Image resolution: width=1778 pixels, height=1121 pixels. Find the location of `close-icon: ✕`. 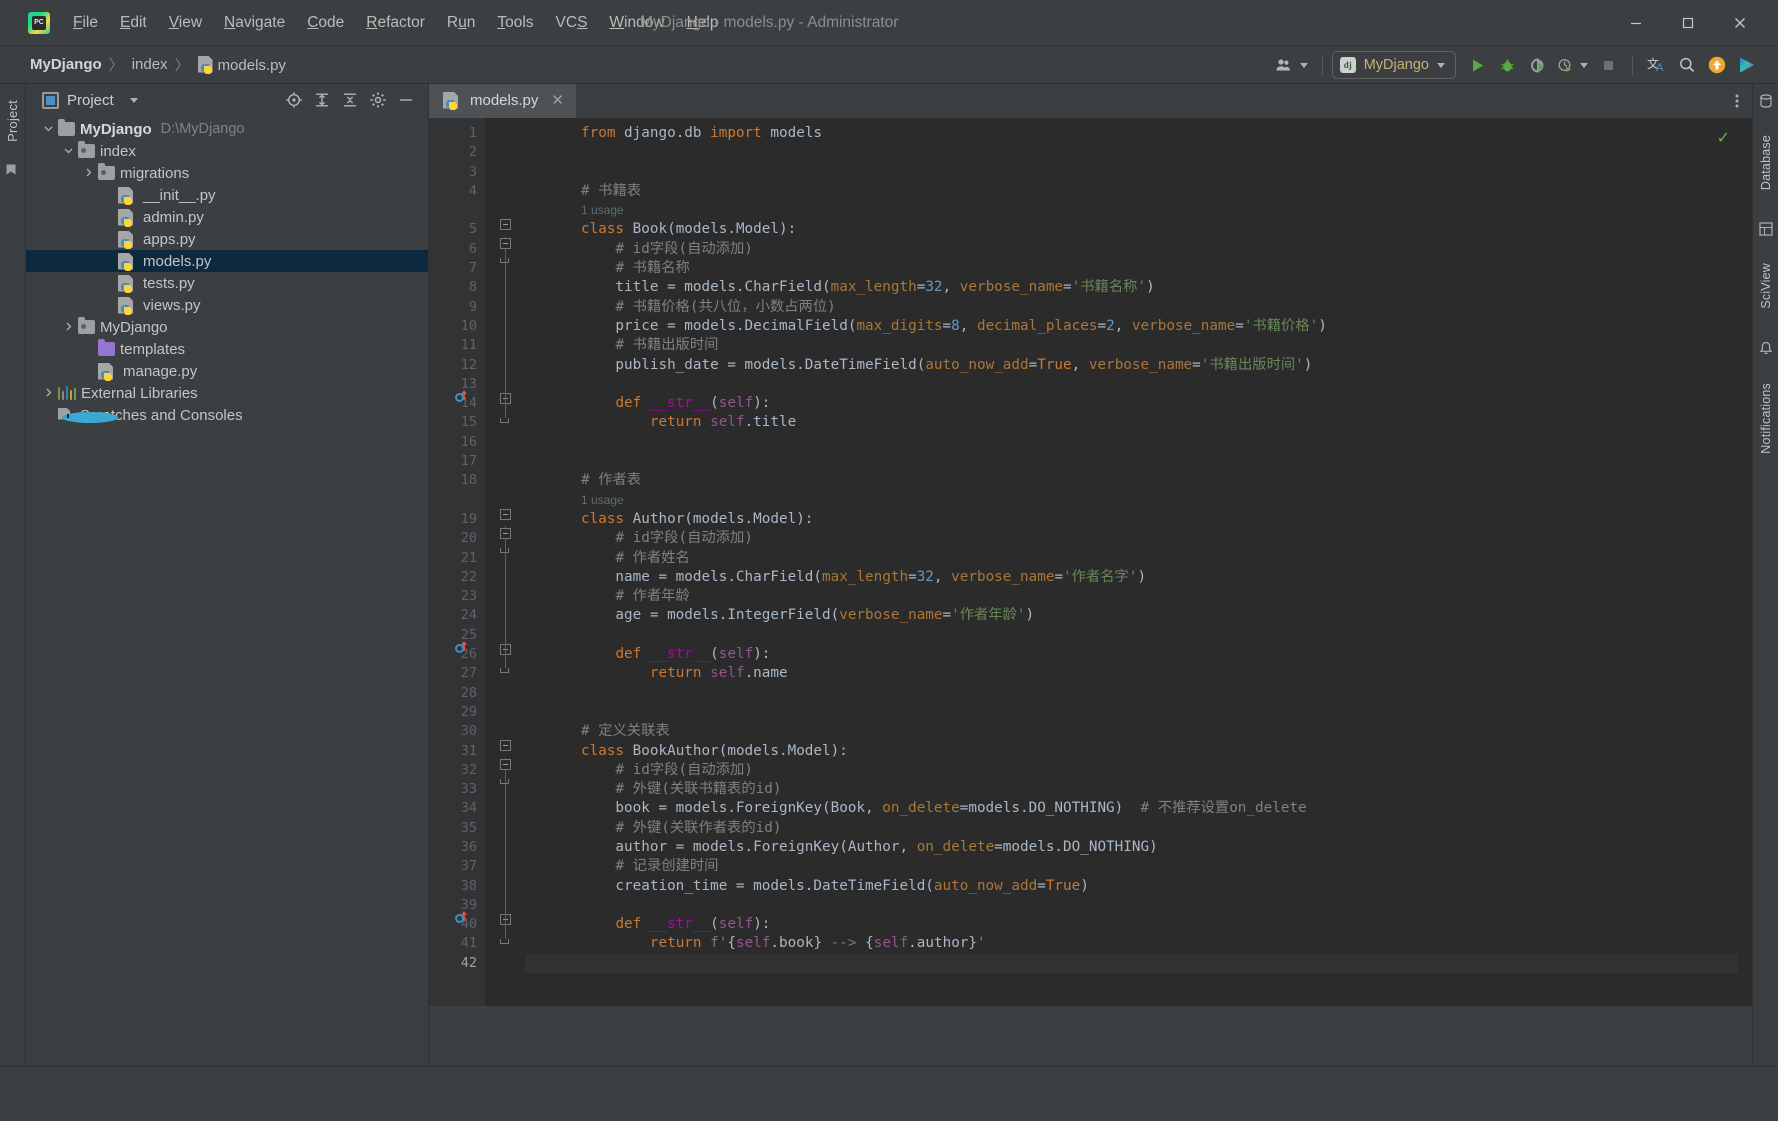

close-icon: ✕ is located at coordinates (557, 100).